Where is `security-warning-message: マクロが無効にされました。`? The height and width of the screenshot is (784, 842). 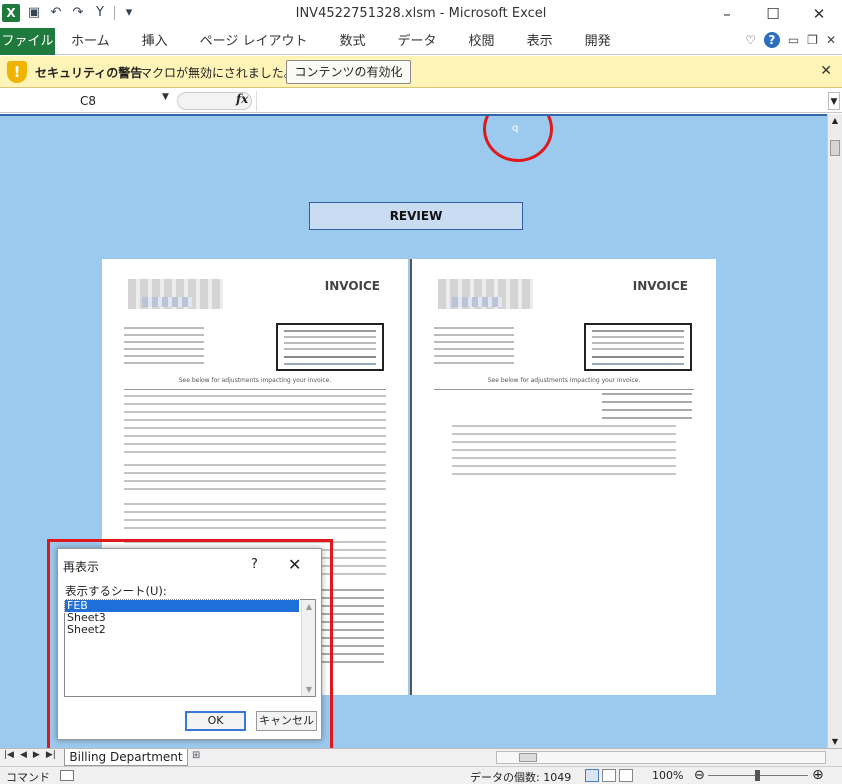
security-warning-message: マクロが無効にされました。 is located at coordinates (218, 73).